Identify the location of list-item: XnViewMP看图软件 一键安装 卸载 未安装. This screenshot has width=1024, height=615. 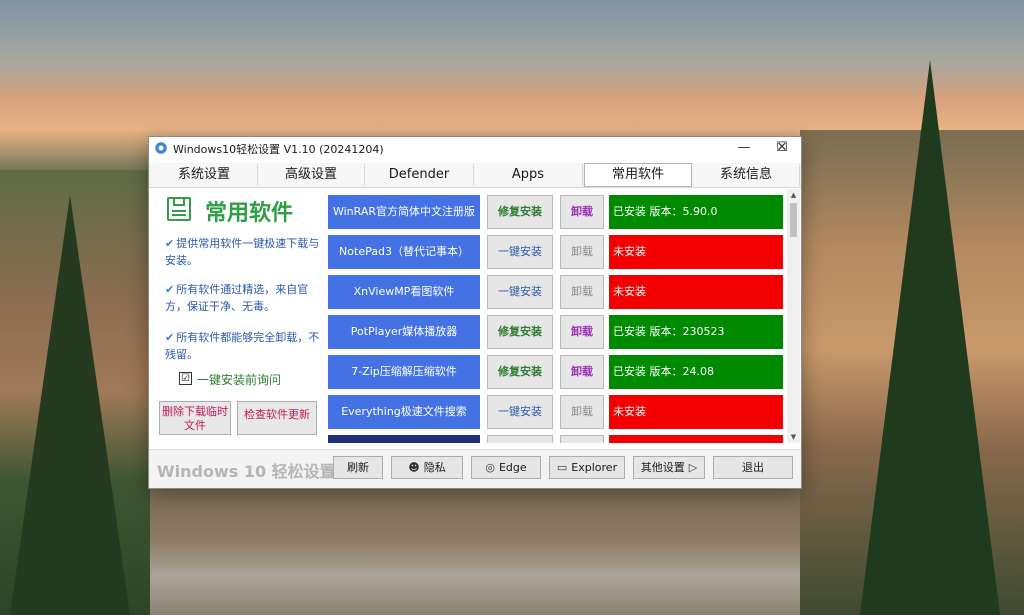
(556, 291).